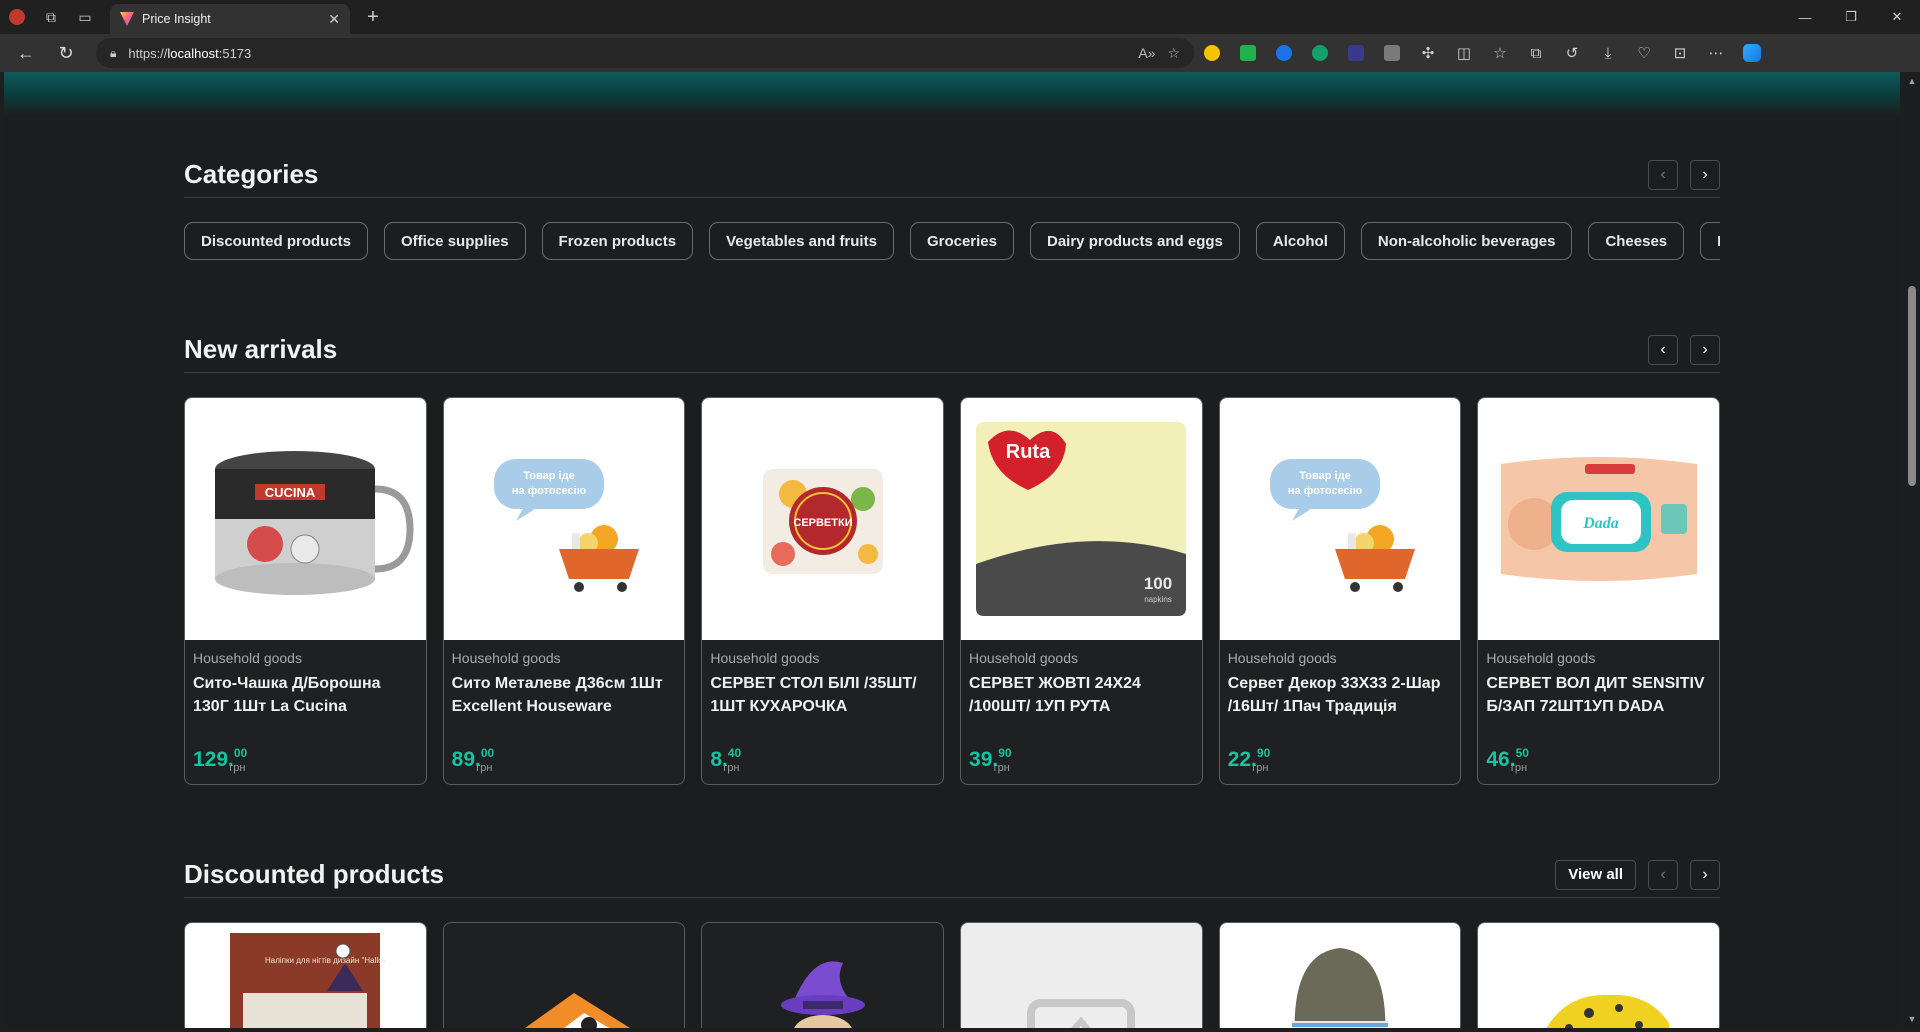 This screenshot has width=1920, height=1032. I want to click on downloads-icon: ⤓, so click(1608, 53).